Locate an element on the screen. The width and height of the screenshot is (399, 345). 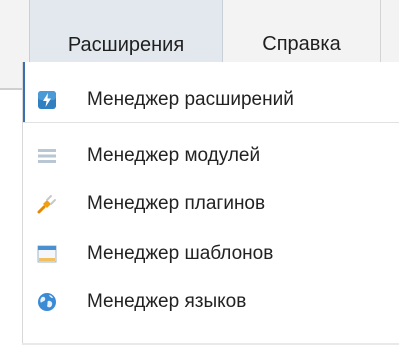
menu-item-template-manager: Менеджер шаблонов is located at coordinates (211, 254).